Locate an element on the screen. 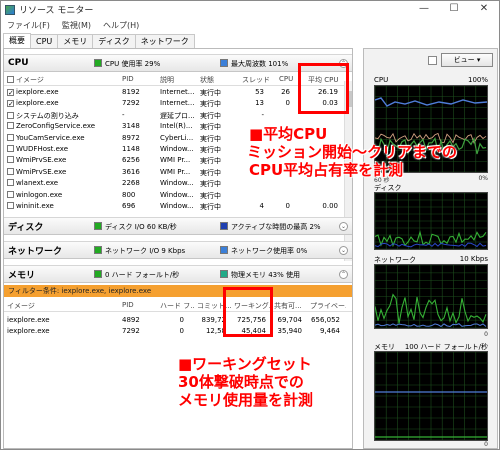 This screenshot has width=500, height=450. cpu-freq-summary: 最大周波数 101% is located at coordinates (254, 64).